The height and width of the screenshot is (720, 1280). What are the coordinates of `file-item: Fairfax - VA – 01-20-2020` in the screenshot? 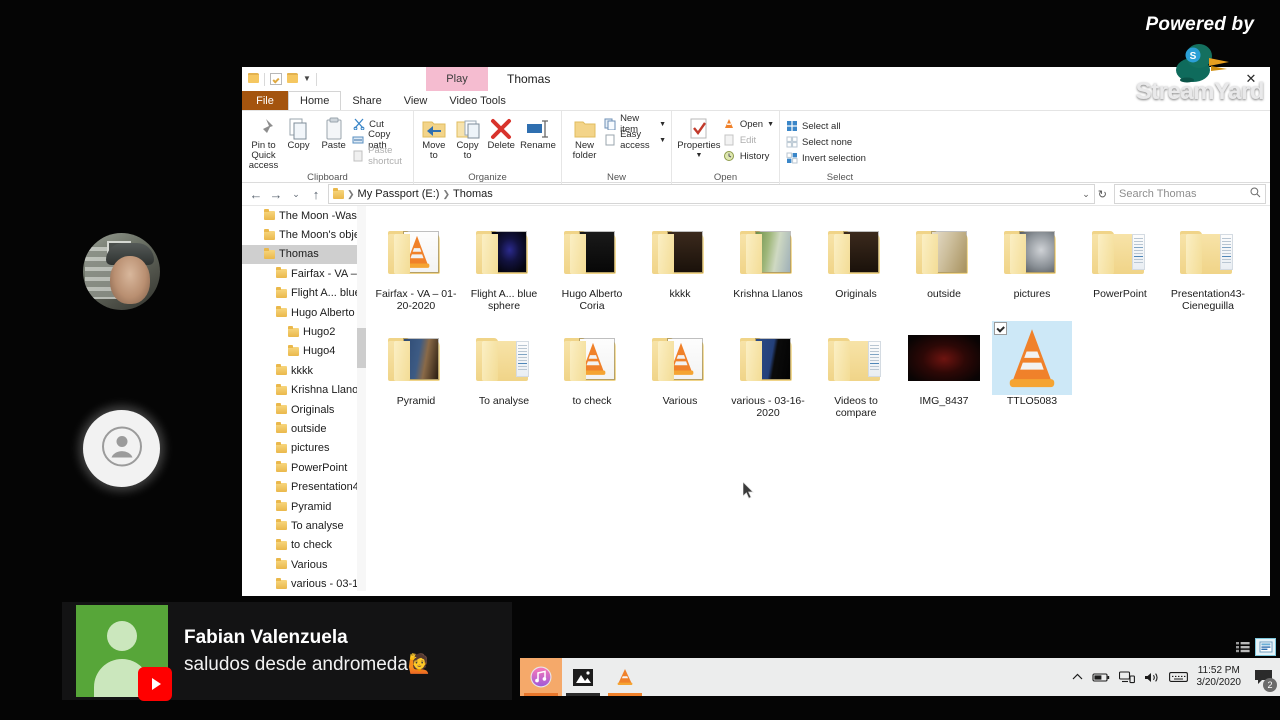 It's located at (416, 263).